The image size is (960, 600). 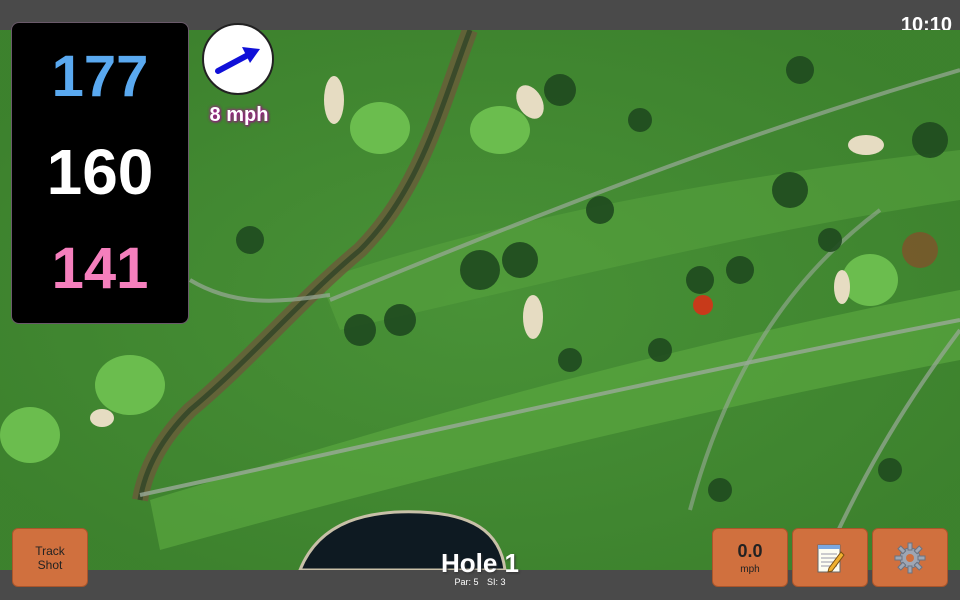 I want to click on distance-panel: 177 160 141, so click(x=100, y=173).